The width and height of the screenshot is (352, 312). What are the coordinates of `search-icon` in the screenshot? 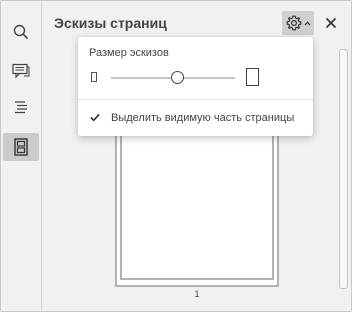 It's located at (21, 32).